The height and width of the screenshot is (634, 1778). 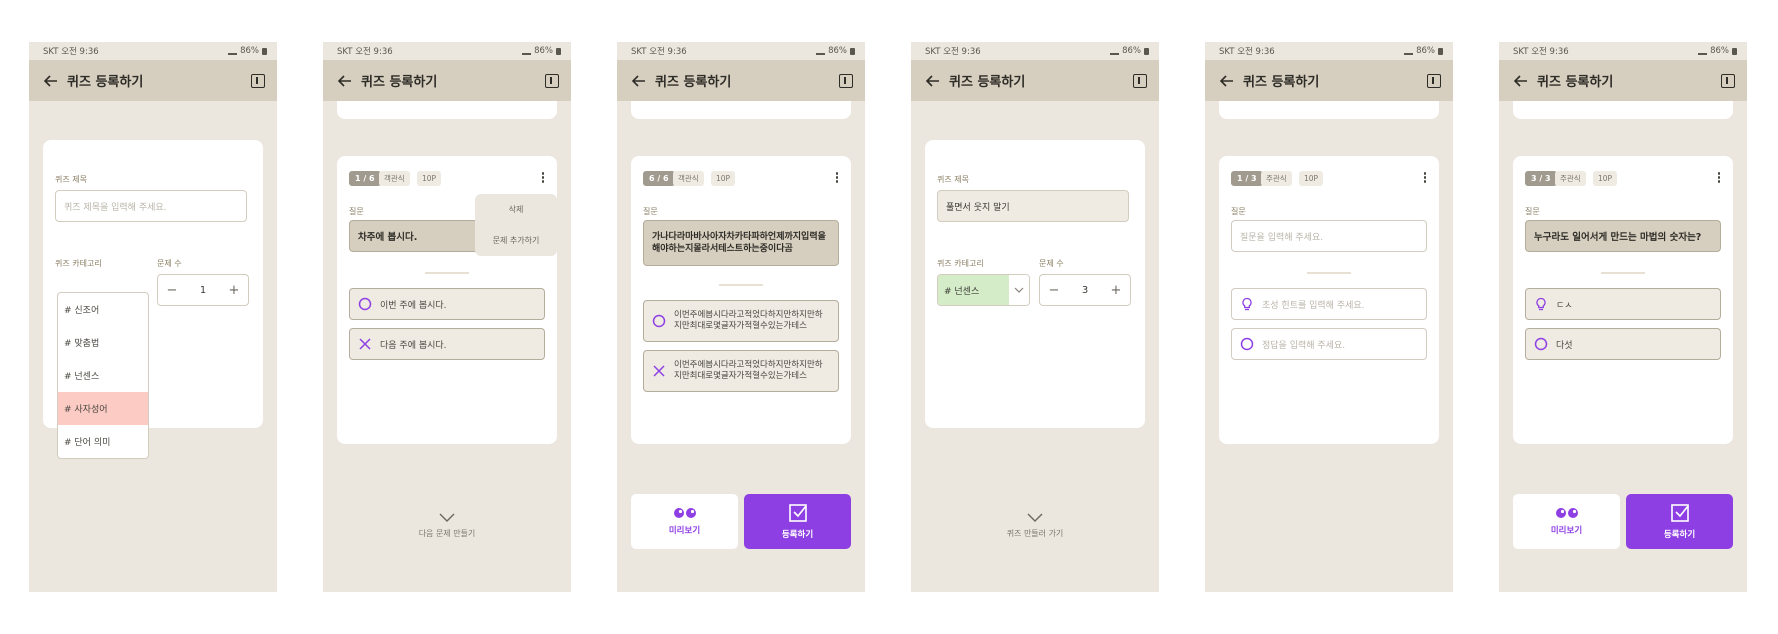 I want to click on category-option: # 단어 의미, so click(x=103, y=441).